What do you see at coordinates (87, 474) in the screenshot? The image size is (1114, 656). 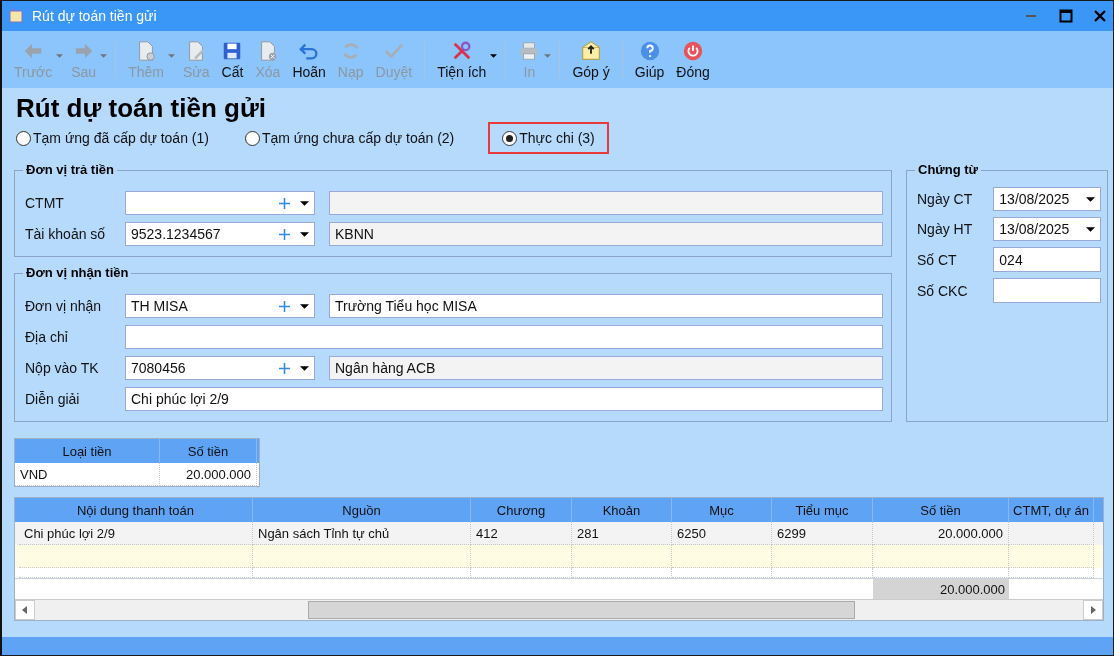 I see `table-cell: VND` at bounding box center [87, 474].